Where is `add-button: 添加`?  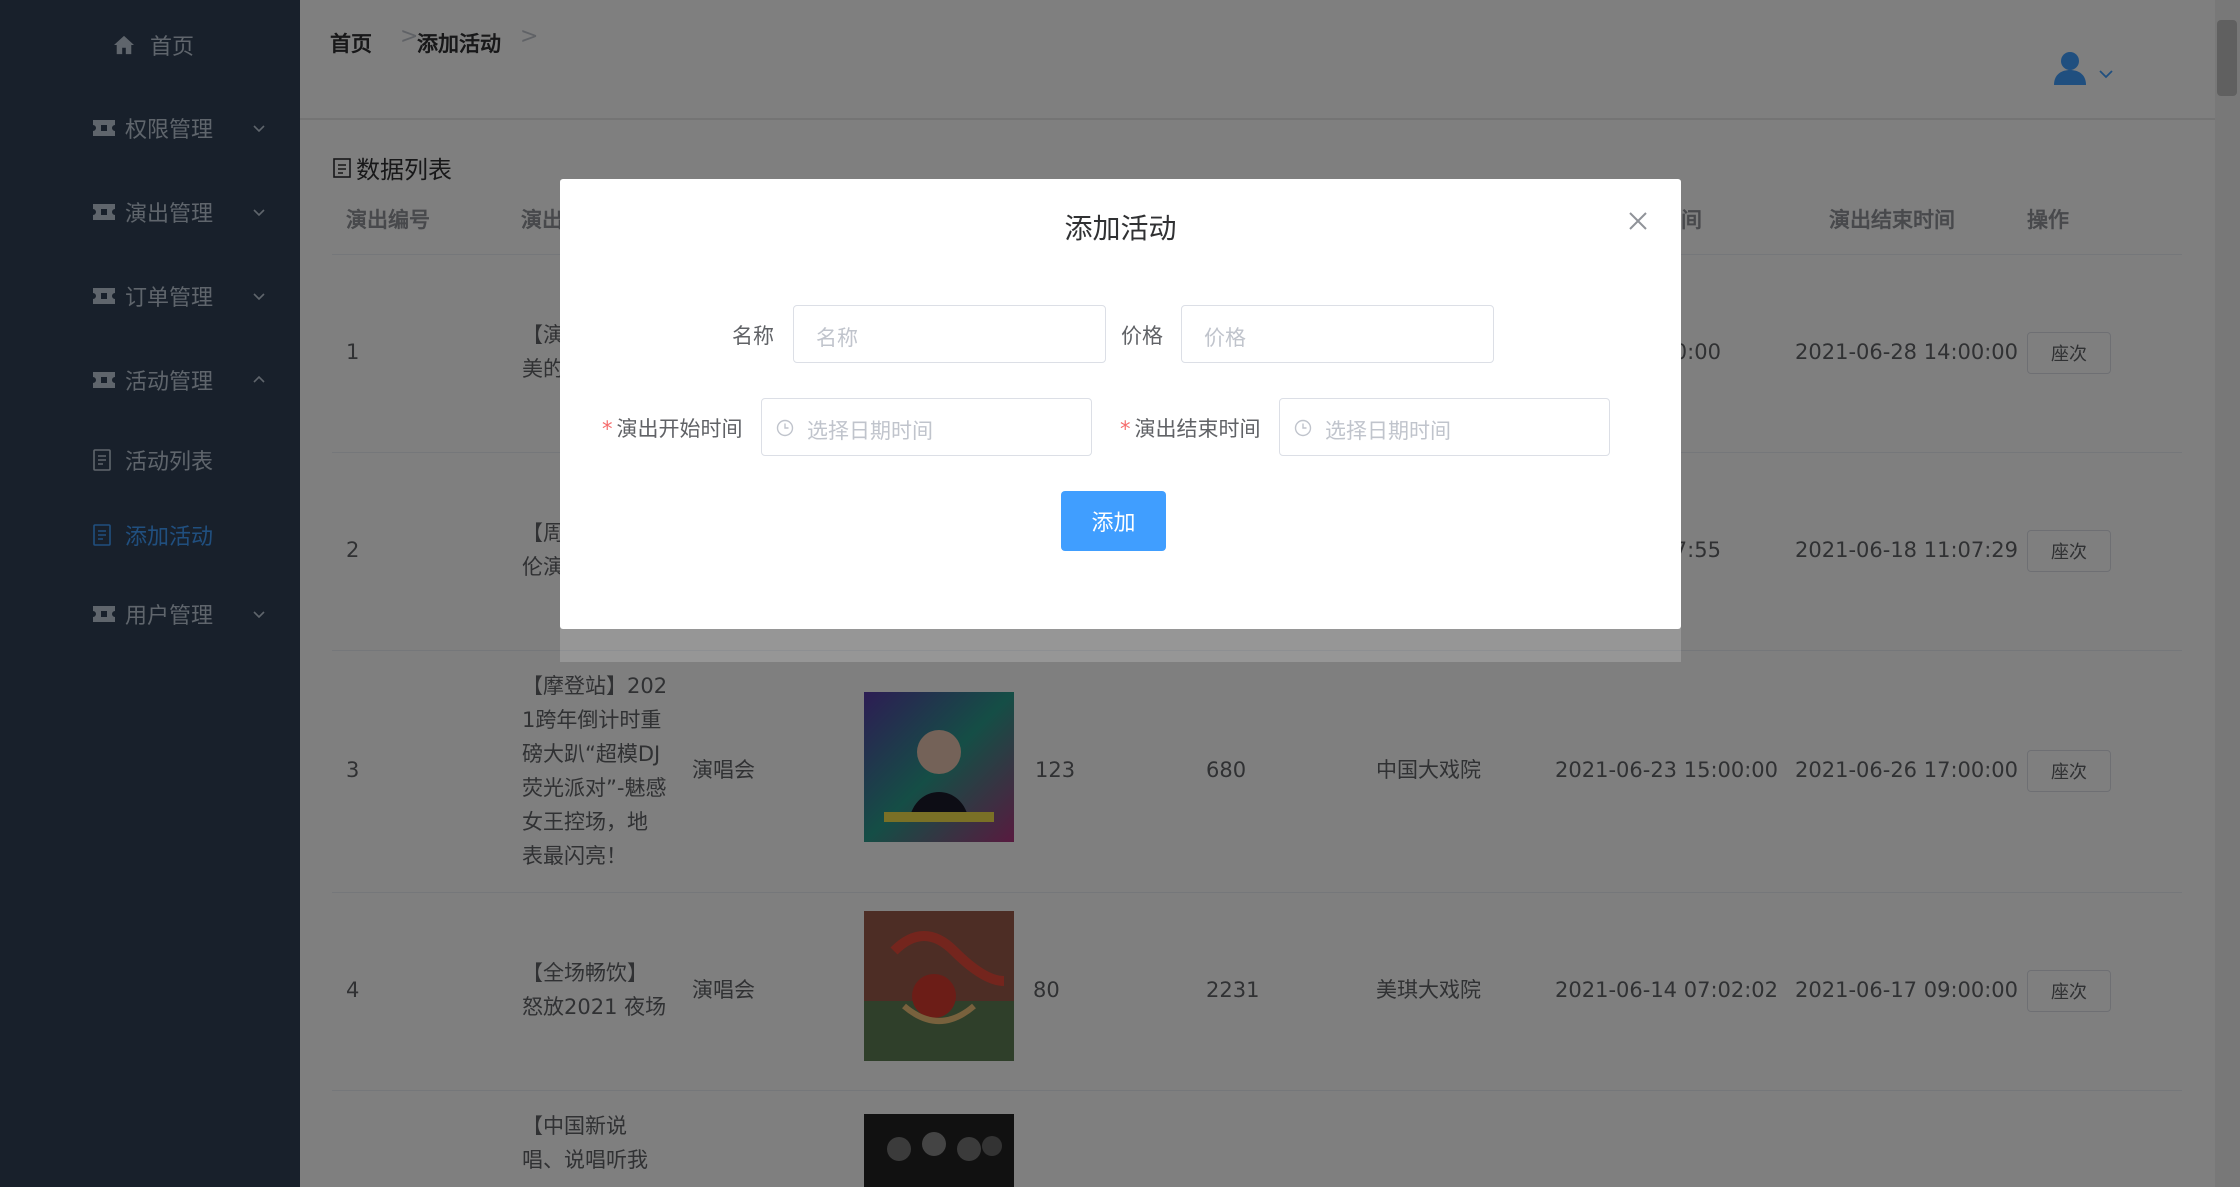 add-button: 添加 is located at coordinates (1113, 521).